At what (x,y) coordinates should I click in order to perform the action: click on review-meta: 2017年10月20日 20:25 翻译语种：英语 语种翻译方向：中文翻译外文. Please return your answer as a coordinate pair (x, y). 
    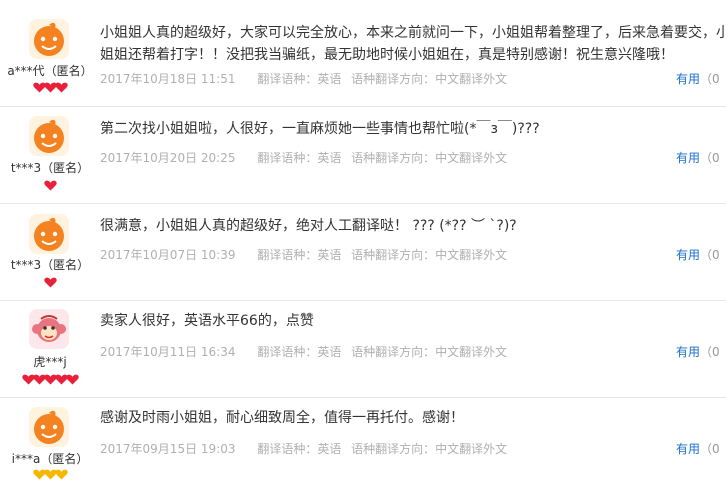
    Looking at the image, I should click on (306, 157).